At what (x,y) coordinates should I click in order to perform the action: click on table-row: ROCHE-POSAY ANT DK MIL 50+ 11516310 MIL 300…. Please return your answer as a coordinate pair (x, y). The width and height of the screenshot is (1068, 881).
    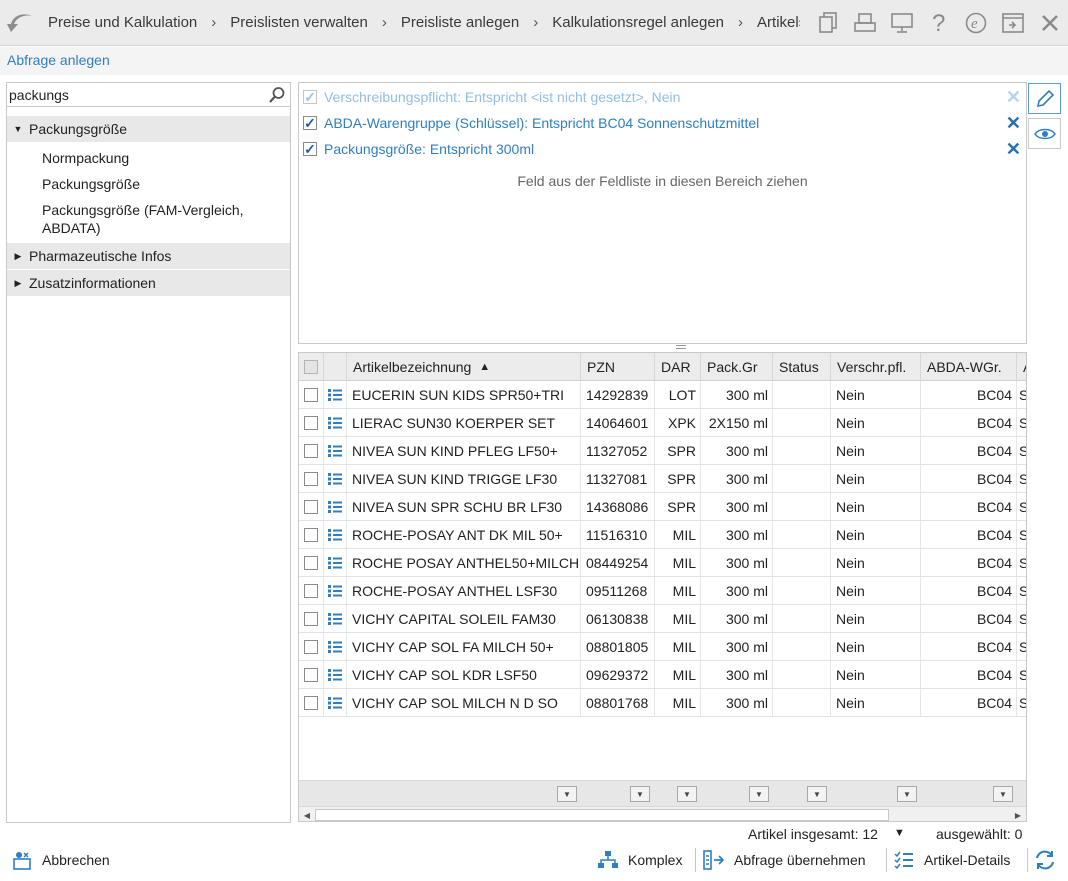
    Looking at the image, I should click on (662, 535).